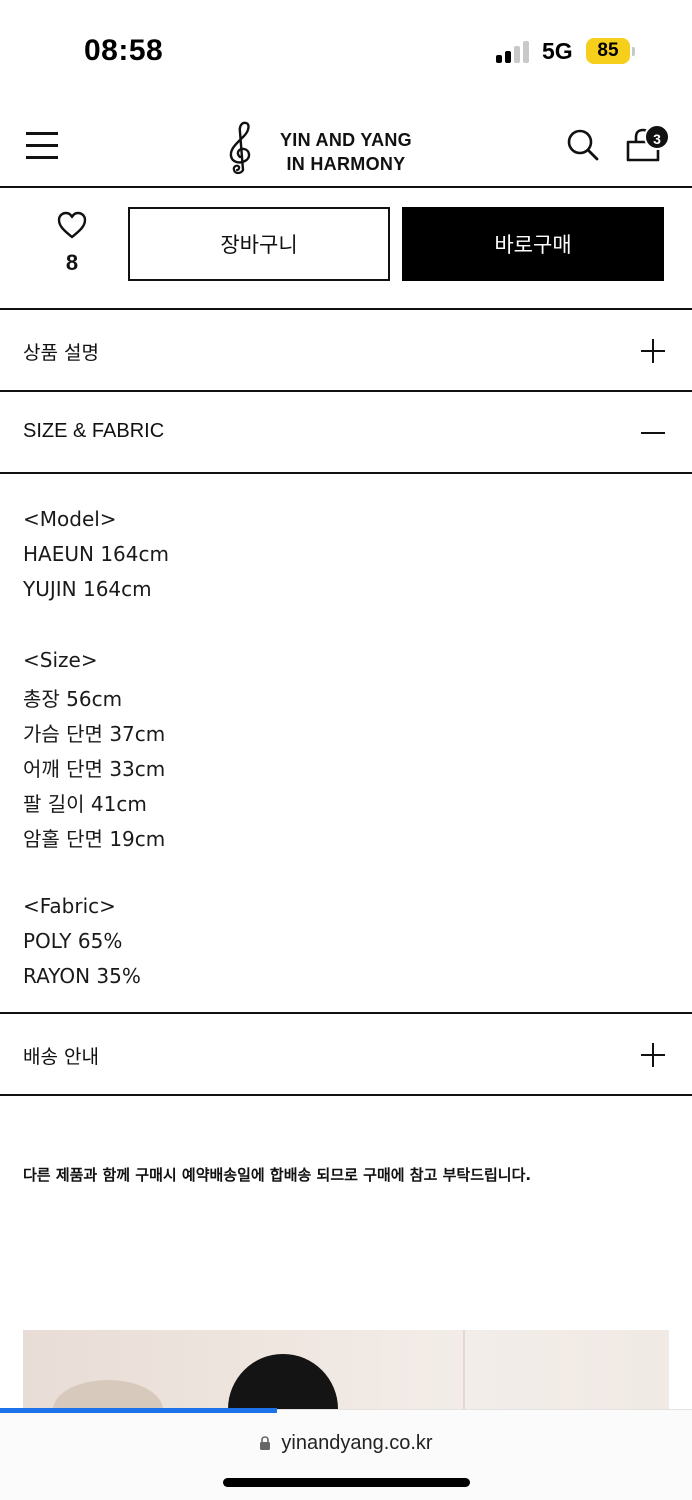 Image resolution: width=692 pixels, height=1500 pixels. I want to click on size-line: 총장 56cm, so click(73, 699).